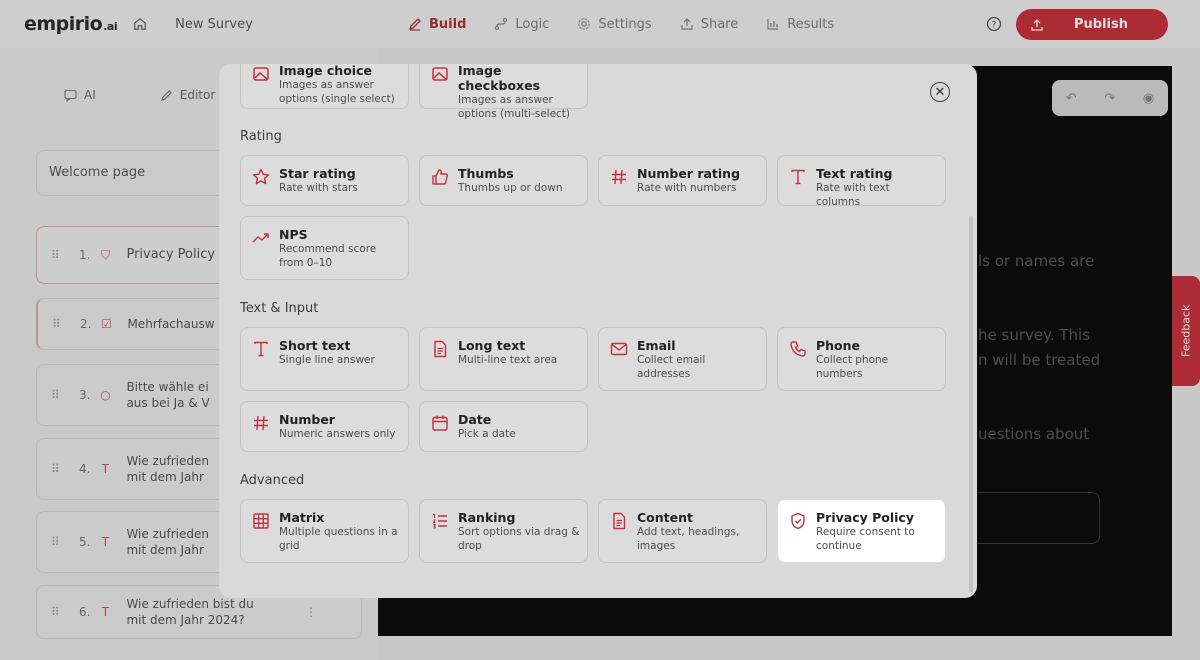 The height and width of the screenshot is (660, 1200). Describe the element at coordinates (656, 345) in the screenshot. I see `card-title: Email` at that location.